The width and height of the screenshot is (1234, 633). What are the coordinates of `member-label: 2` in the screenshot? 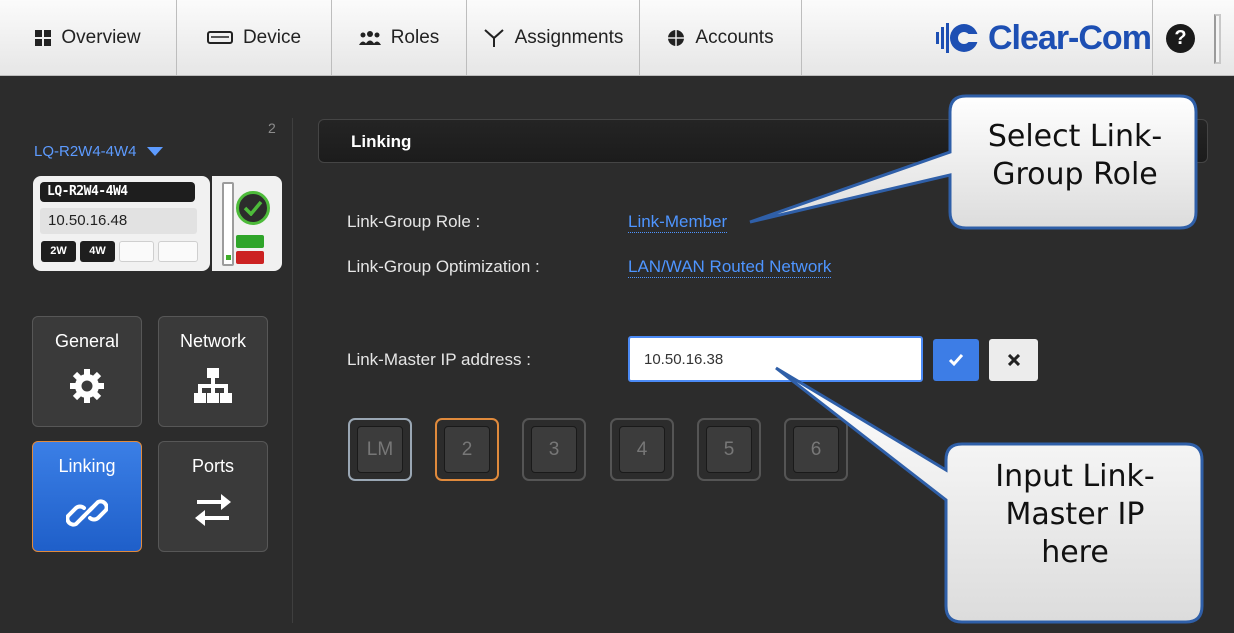 It's located at (467, 449).